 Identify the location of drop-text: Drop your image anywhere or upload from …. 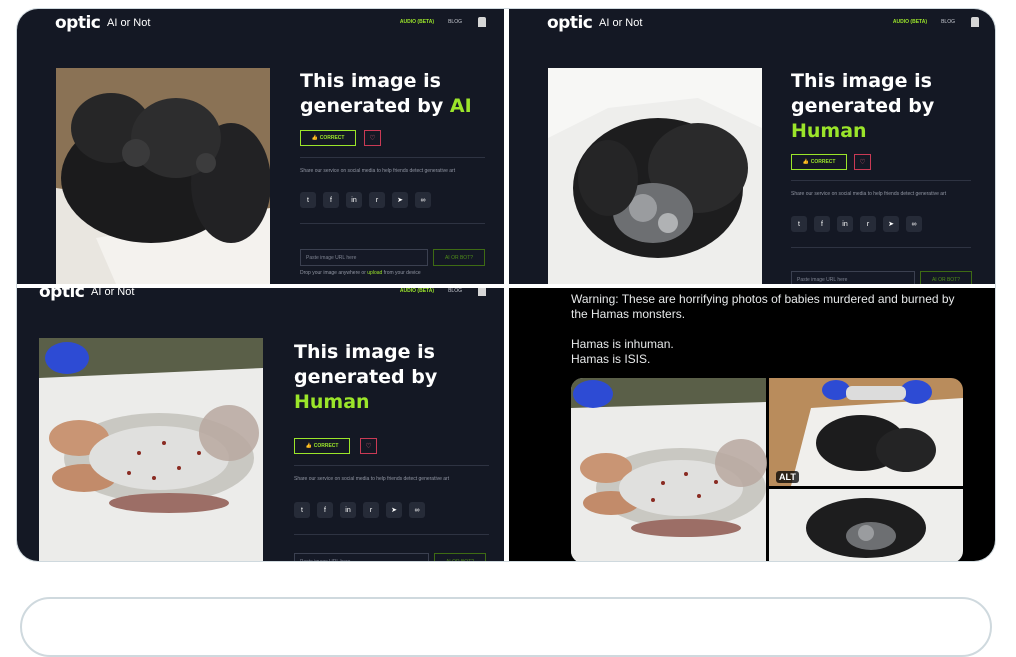
(360, 273).